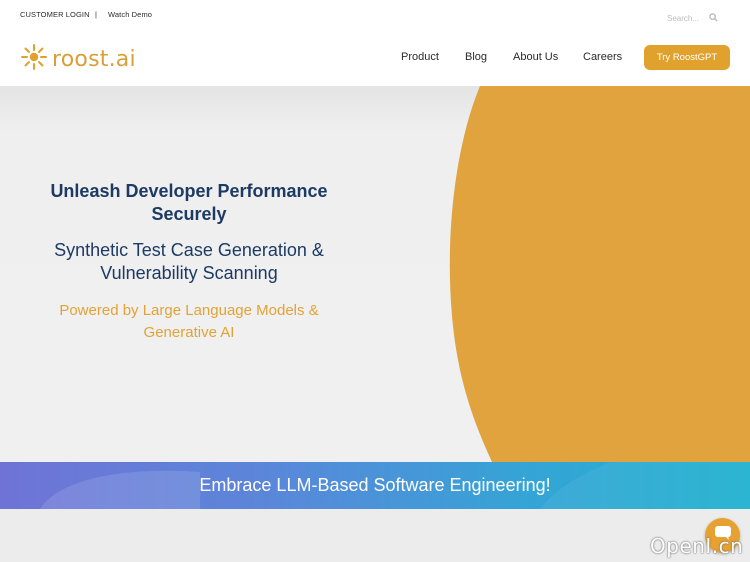 Image resolution: width=750 pixels, height=562 pixels. I want to click on nav-item-blog: Blog, so click(476, 57).